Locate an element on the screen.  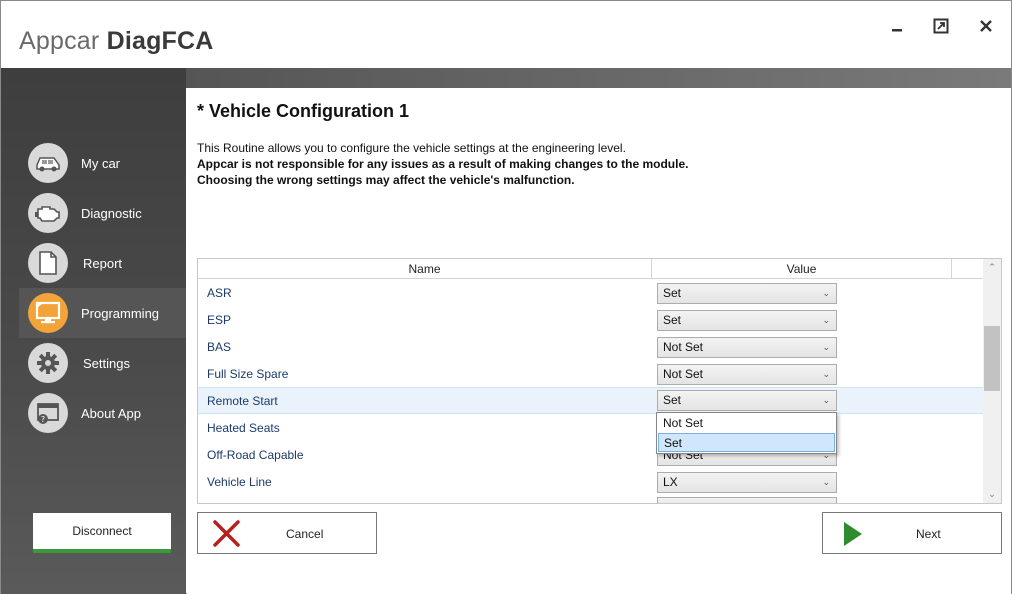
sidebar-item-settings: Settings is located at coordinates (102, 363).